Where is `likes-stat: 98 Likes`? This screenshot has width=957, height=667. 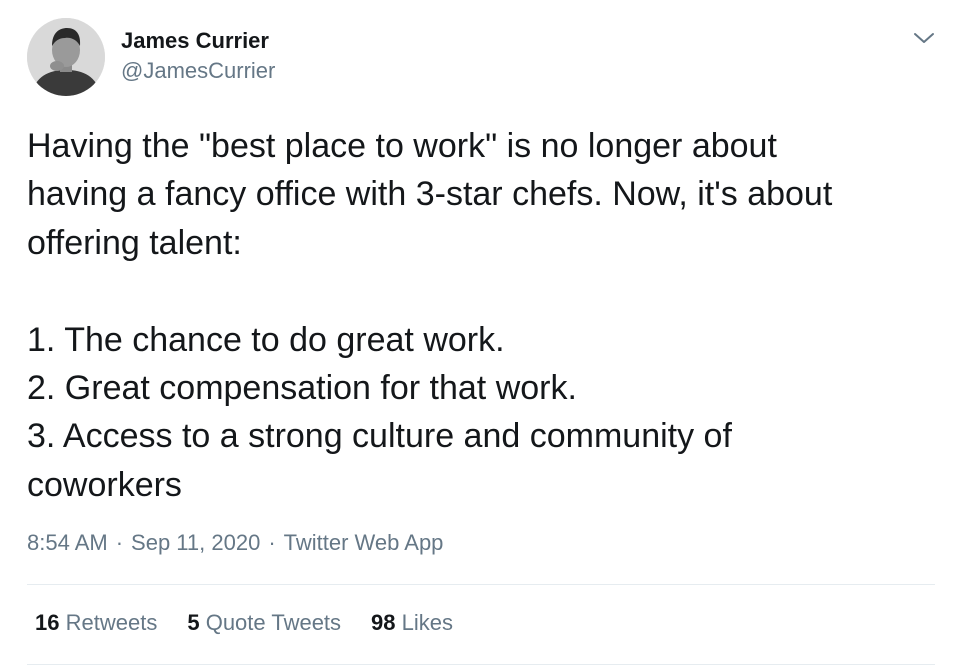 likes-stat: 98 Likes is located at coordinates (412, 623).